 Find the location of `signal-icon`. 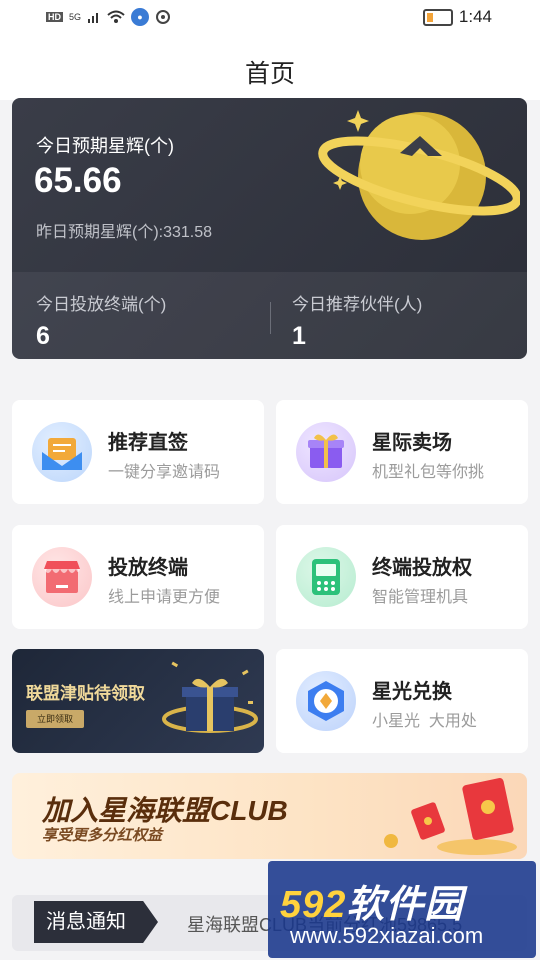

signal-icon is located at coordinates (93, 18).